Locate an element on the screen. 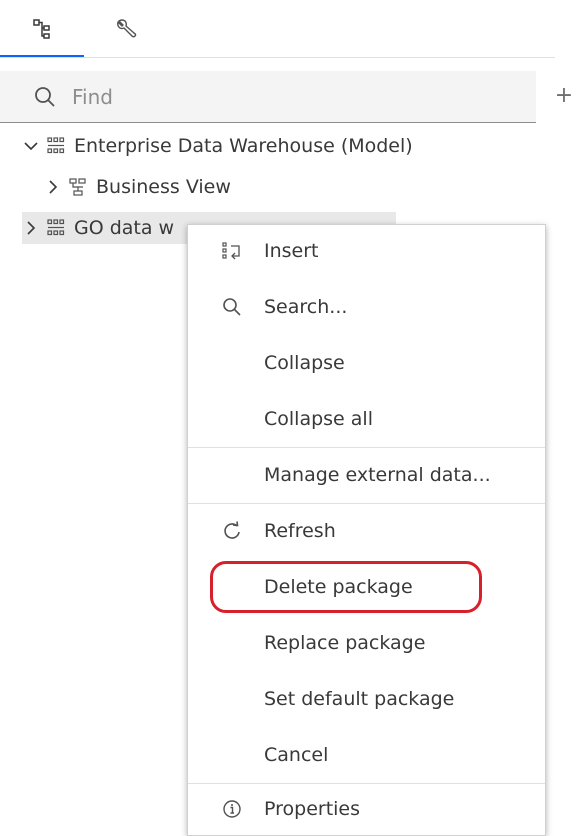 The height and width of the screenshot is (836, 579). menu-item-label: Collapse is located at coordinates (304, 363).